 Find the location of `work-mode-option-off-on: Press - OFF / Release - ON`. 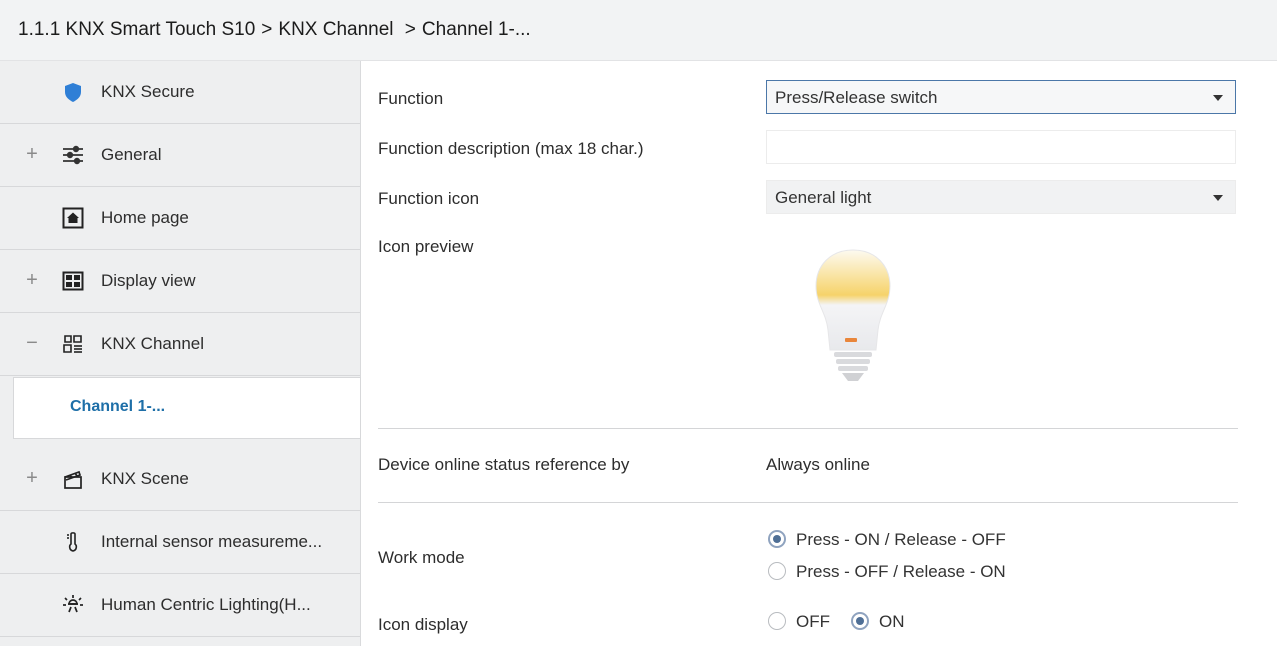

work-mode-option-off-on: Press - OFF / Release - ON is located at coordinates (887, 572).